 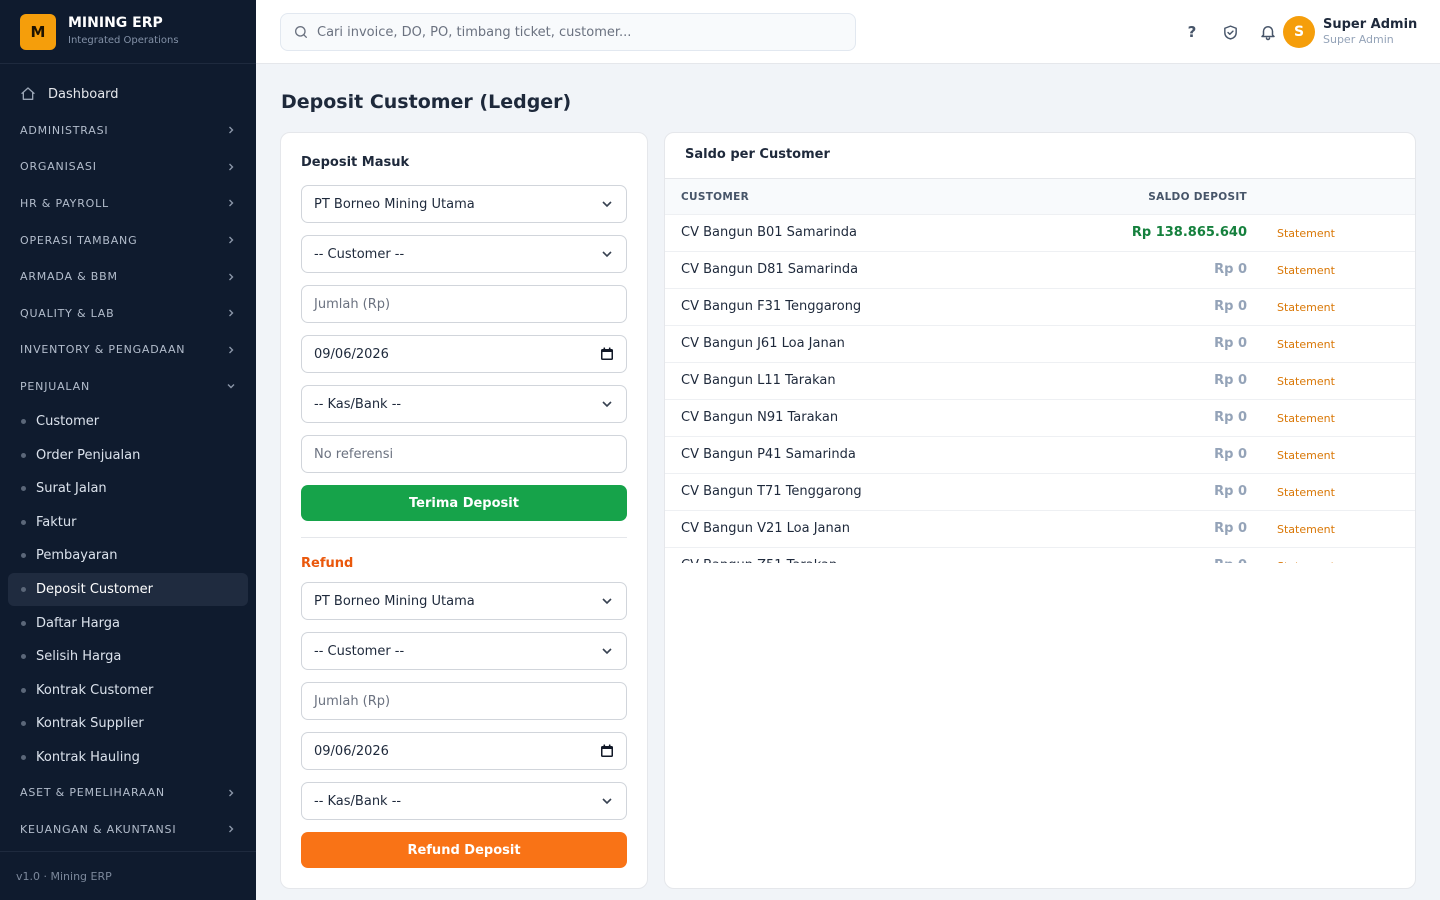 What do you see at coordinates (1358, 39) in the screenshot?
I see `user-role: Super Admin` at bounding box center [1358, 39].